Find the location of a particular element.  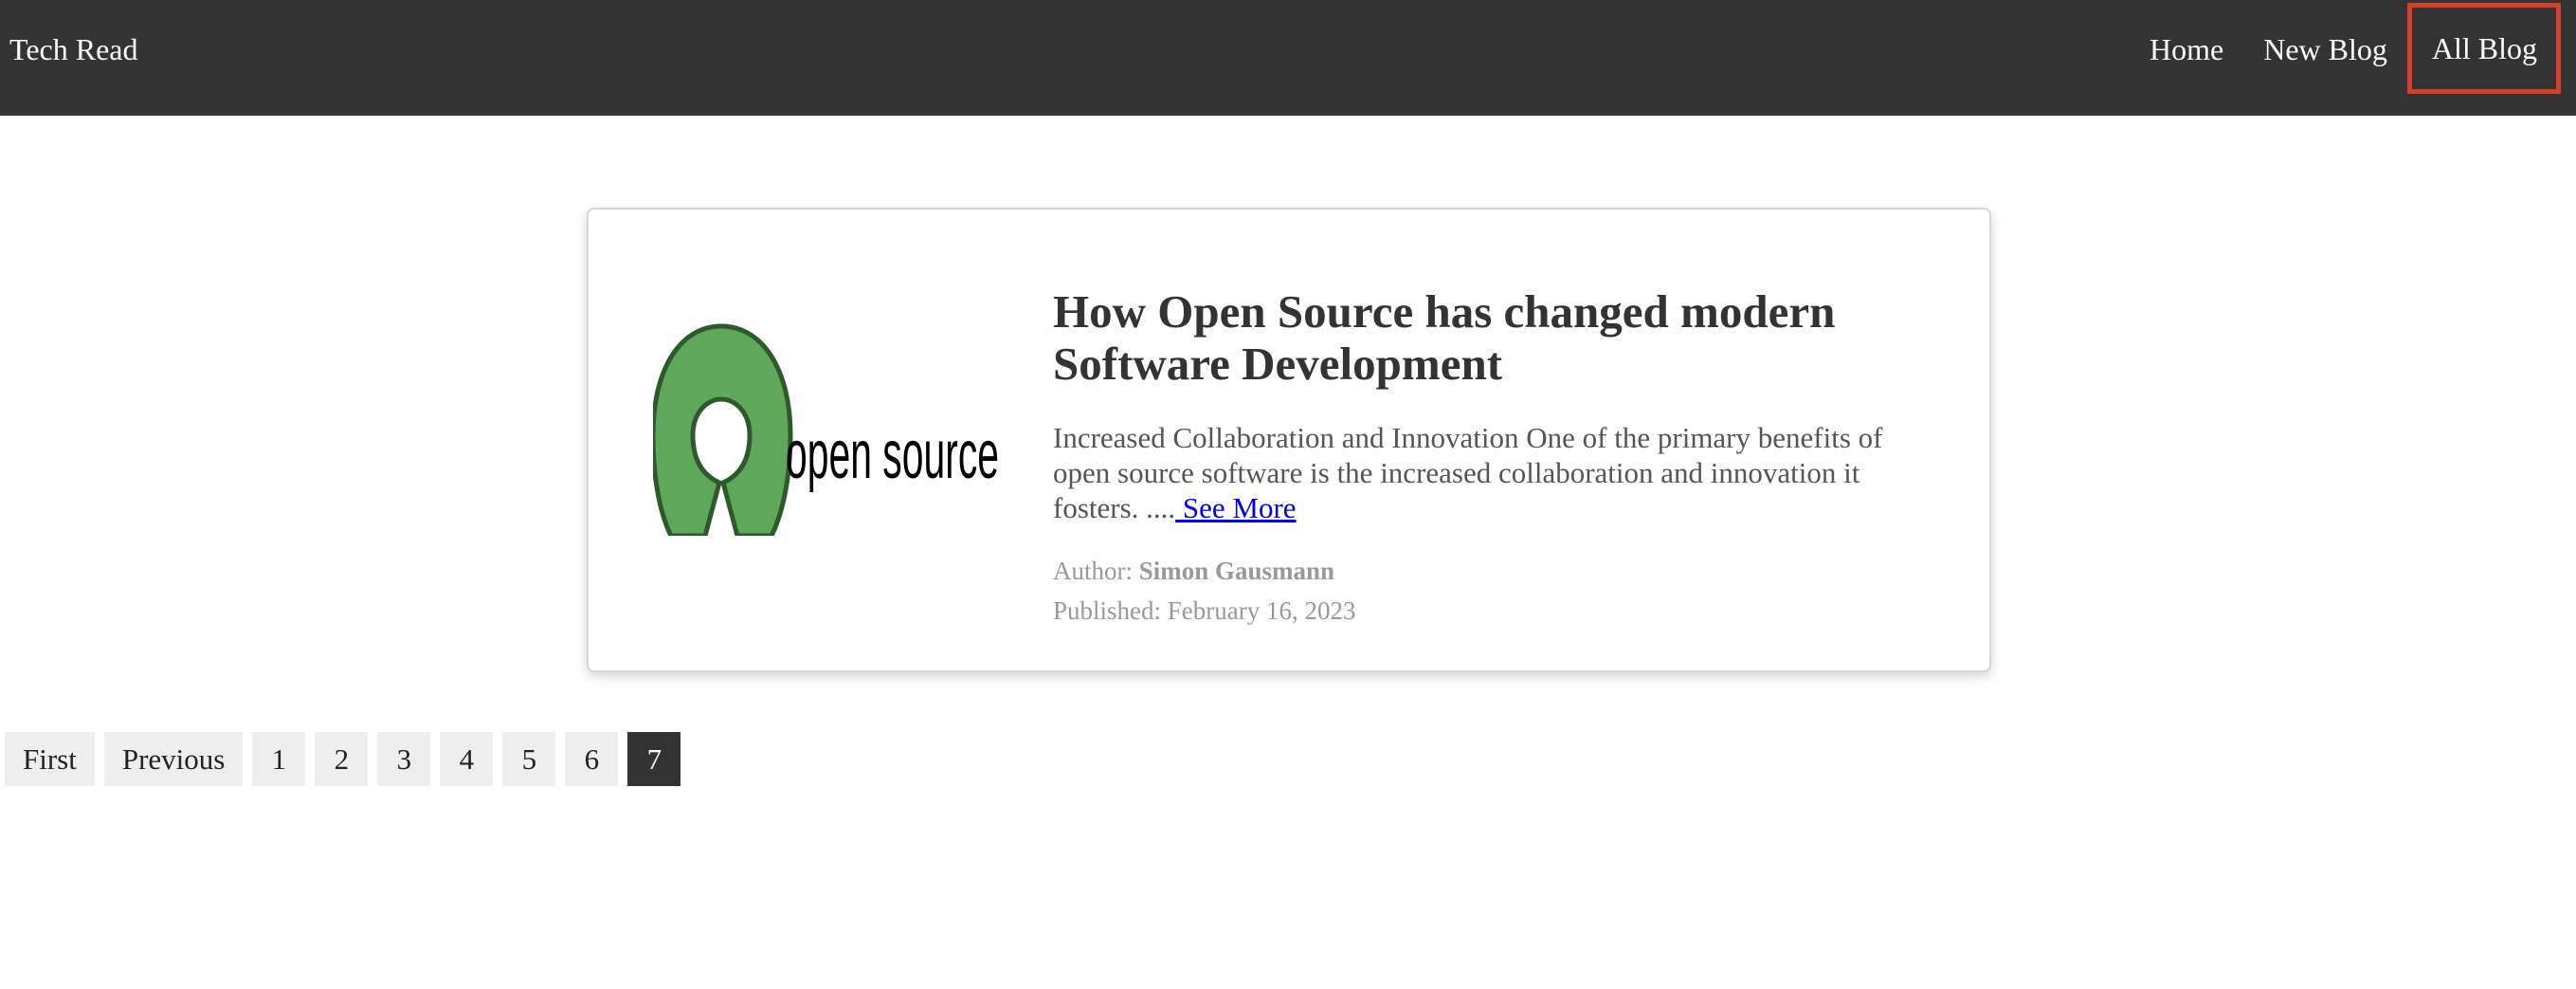

logo-lettering: open source is located at coordinates (892, 455).